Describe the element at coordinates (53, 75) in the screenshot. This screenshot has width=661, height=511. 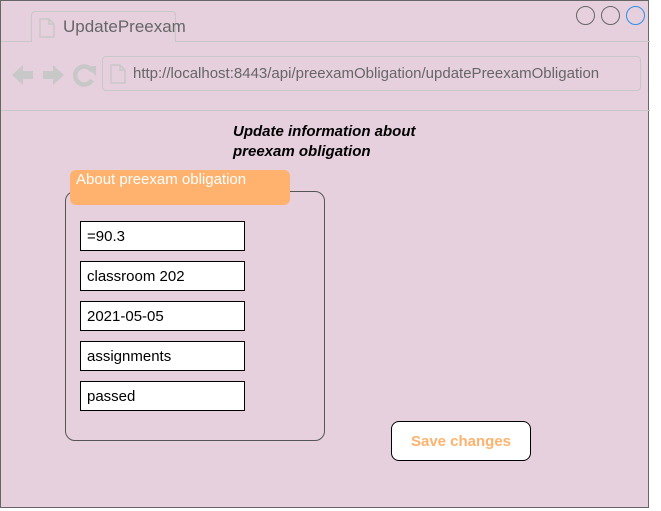
I see `forward-arrow-icon` at that location.